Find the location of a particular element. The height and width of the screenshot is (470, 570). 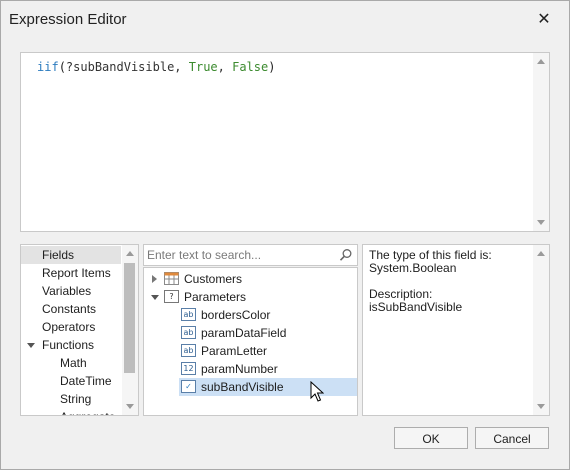

category-label: Aggregate is located at coordinates (87, 411).